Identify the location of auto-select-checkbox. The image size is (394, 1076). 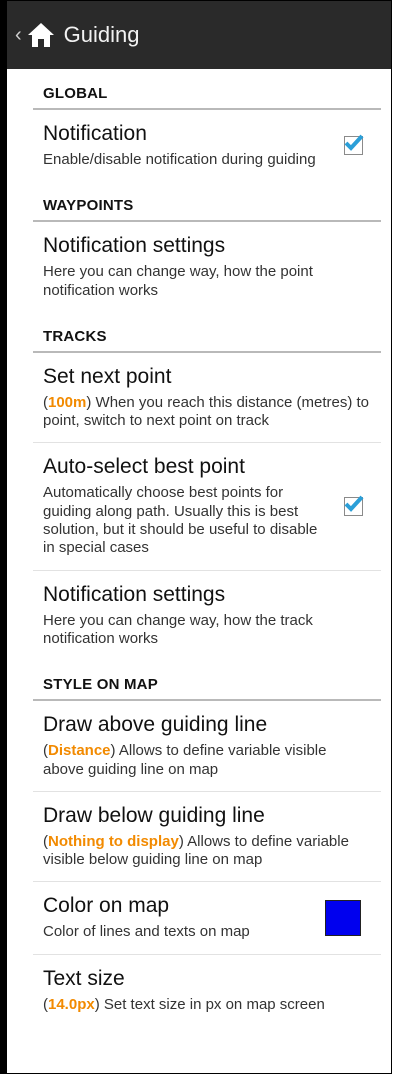
(354, 506).